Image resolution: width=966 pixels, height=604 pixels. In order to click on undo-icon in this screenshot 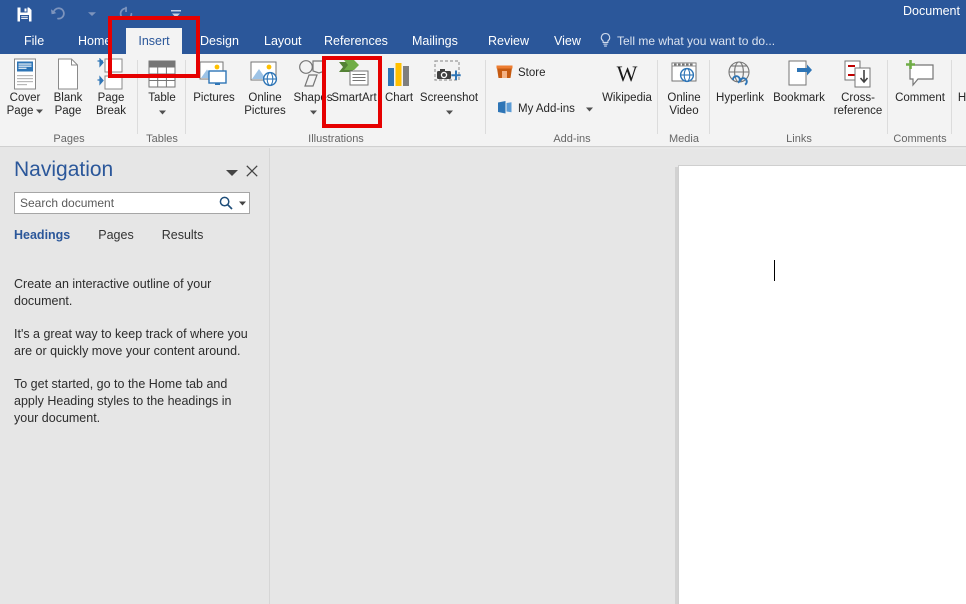, I will do `click(58, 14)`.